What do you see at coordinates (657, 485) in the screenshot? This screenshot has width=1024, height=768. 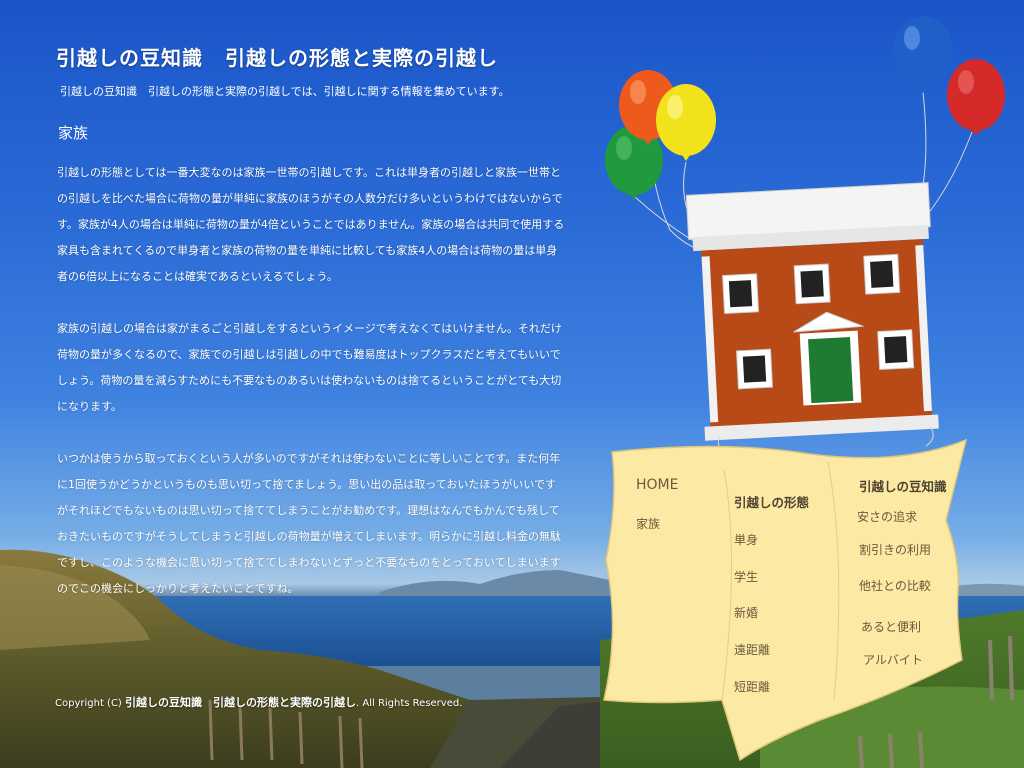 I see `menu-item-home: HOME` at bounding box center [657, 485].